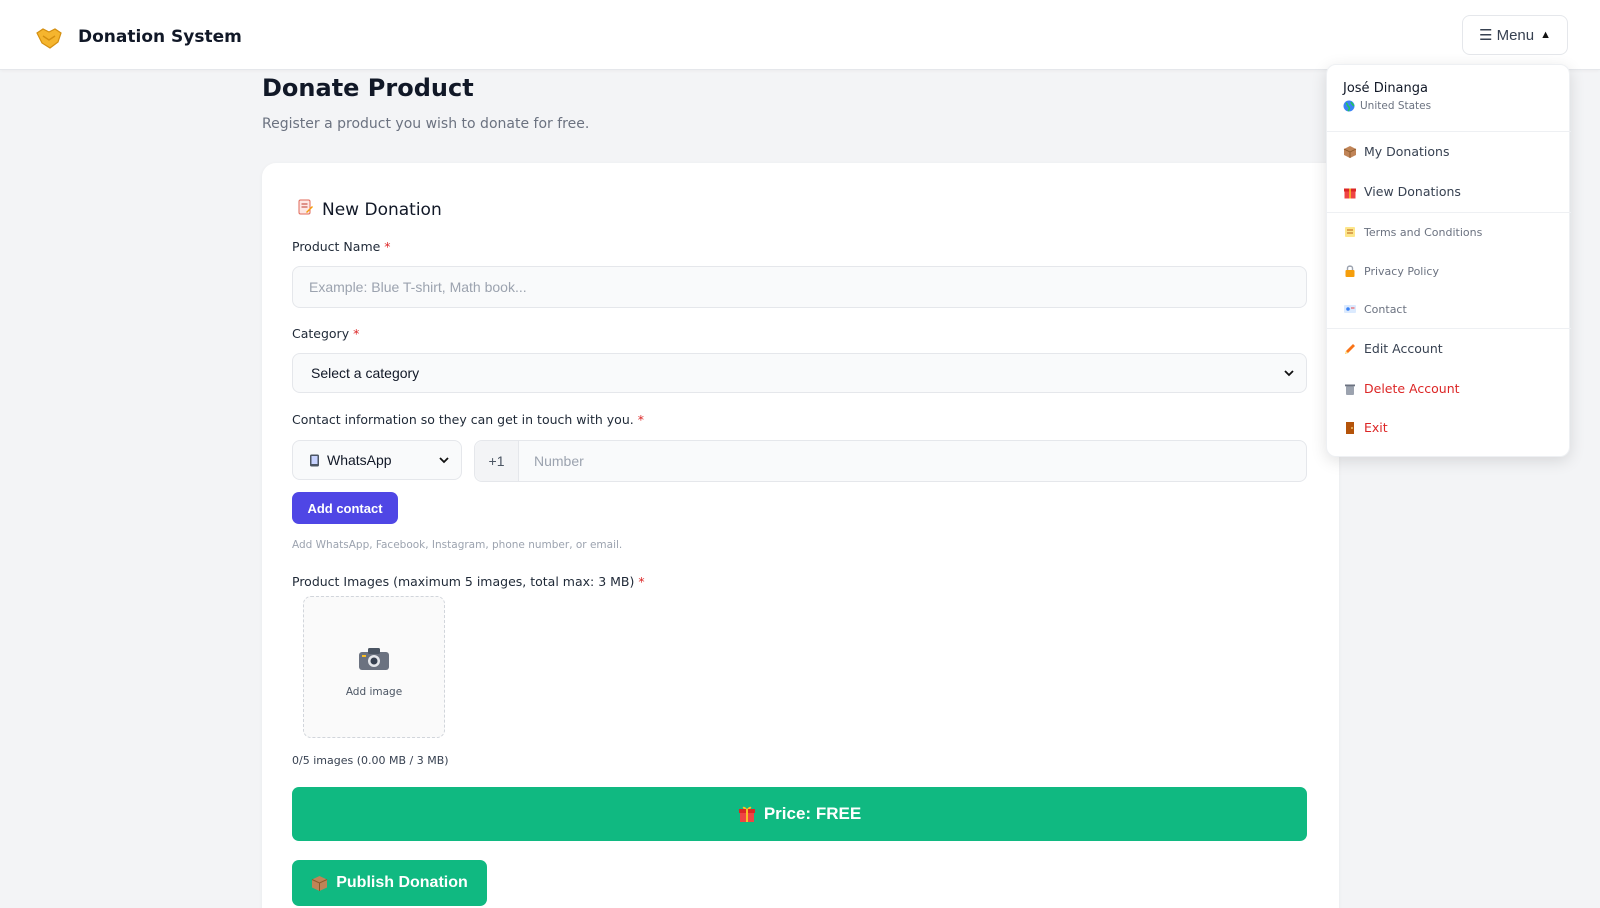 This screenshot has width=1600, height=908. What do you see at coordinates (160, 37) in the screenshot?
I see `app-title: Donation System` at bounding box center [160, 37].